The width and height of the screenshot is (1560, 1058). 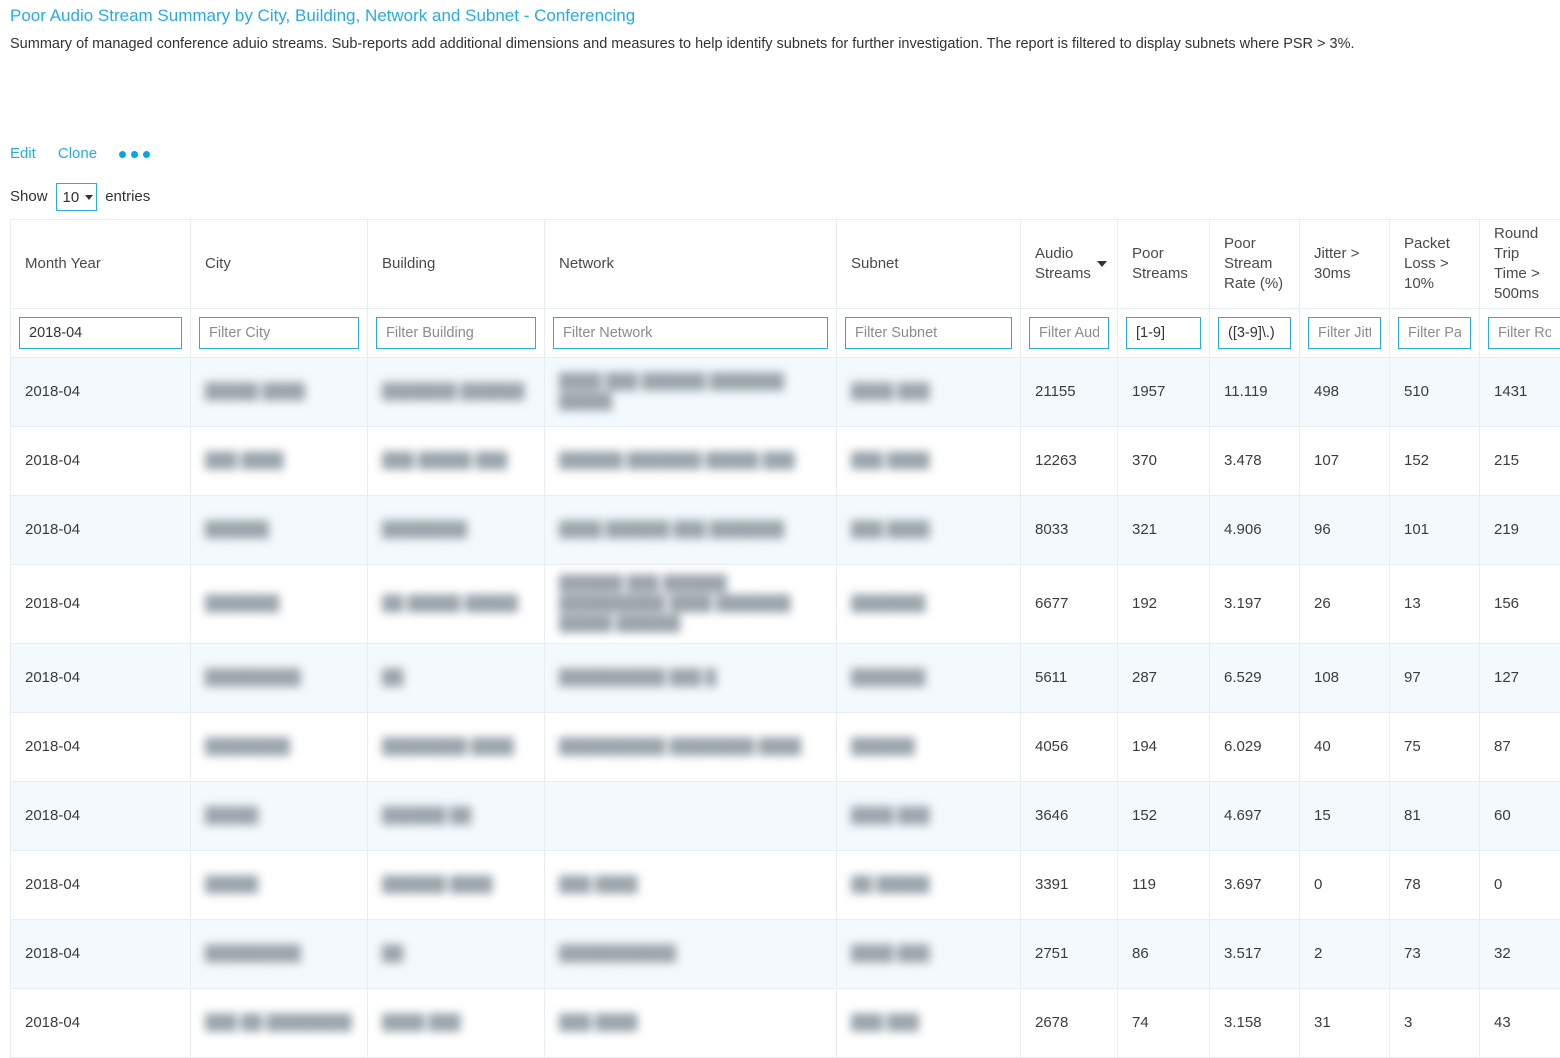 I want to click on cell-jitter: 31, so click(x=1345, y=1023).